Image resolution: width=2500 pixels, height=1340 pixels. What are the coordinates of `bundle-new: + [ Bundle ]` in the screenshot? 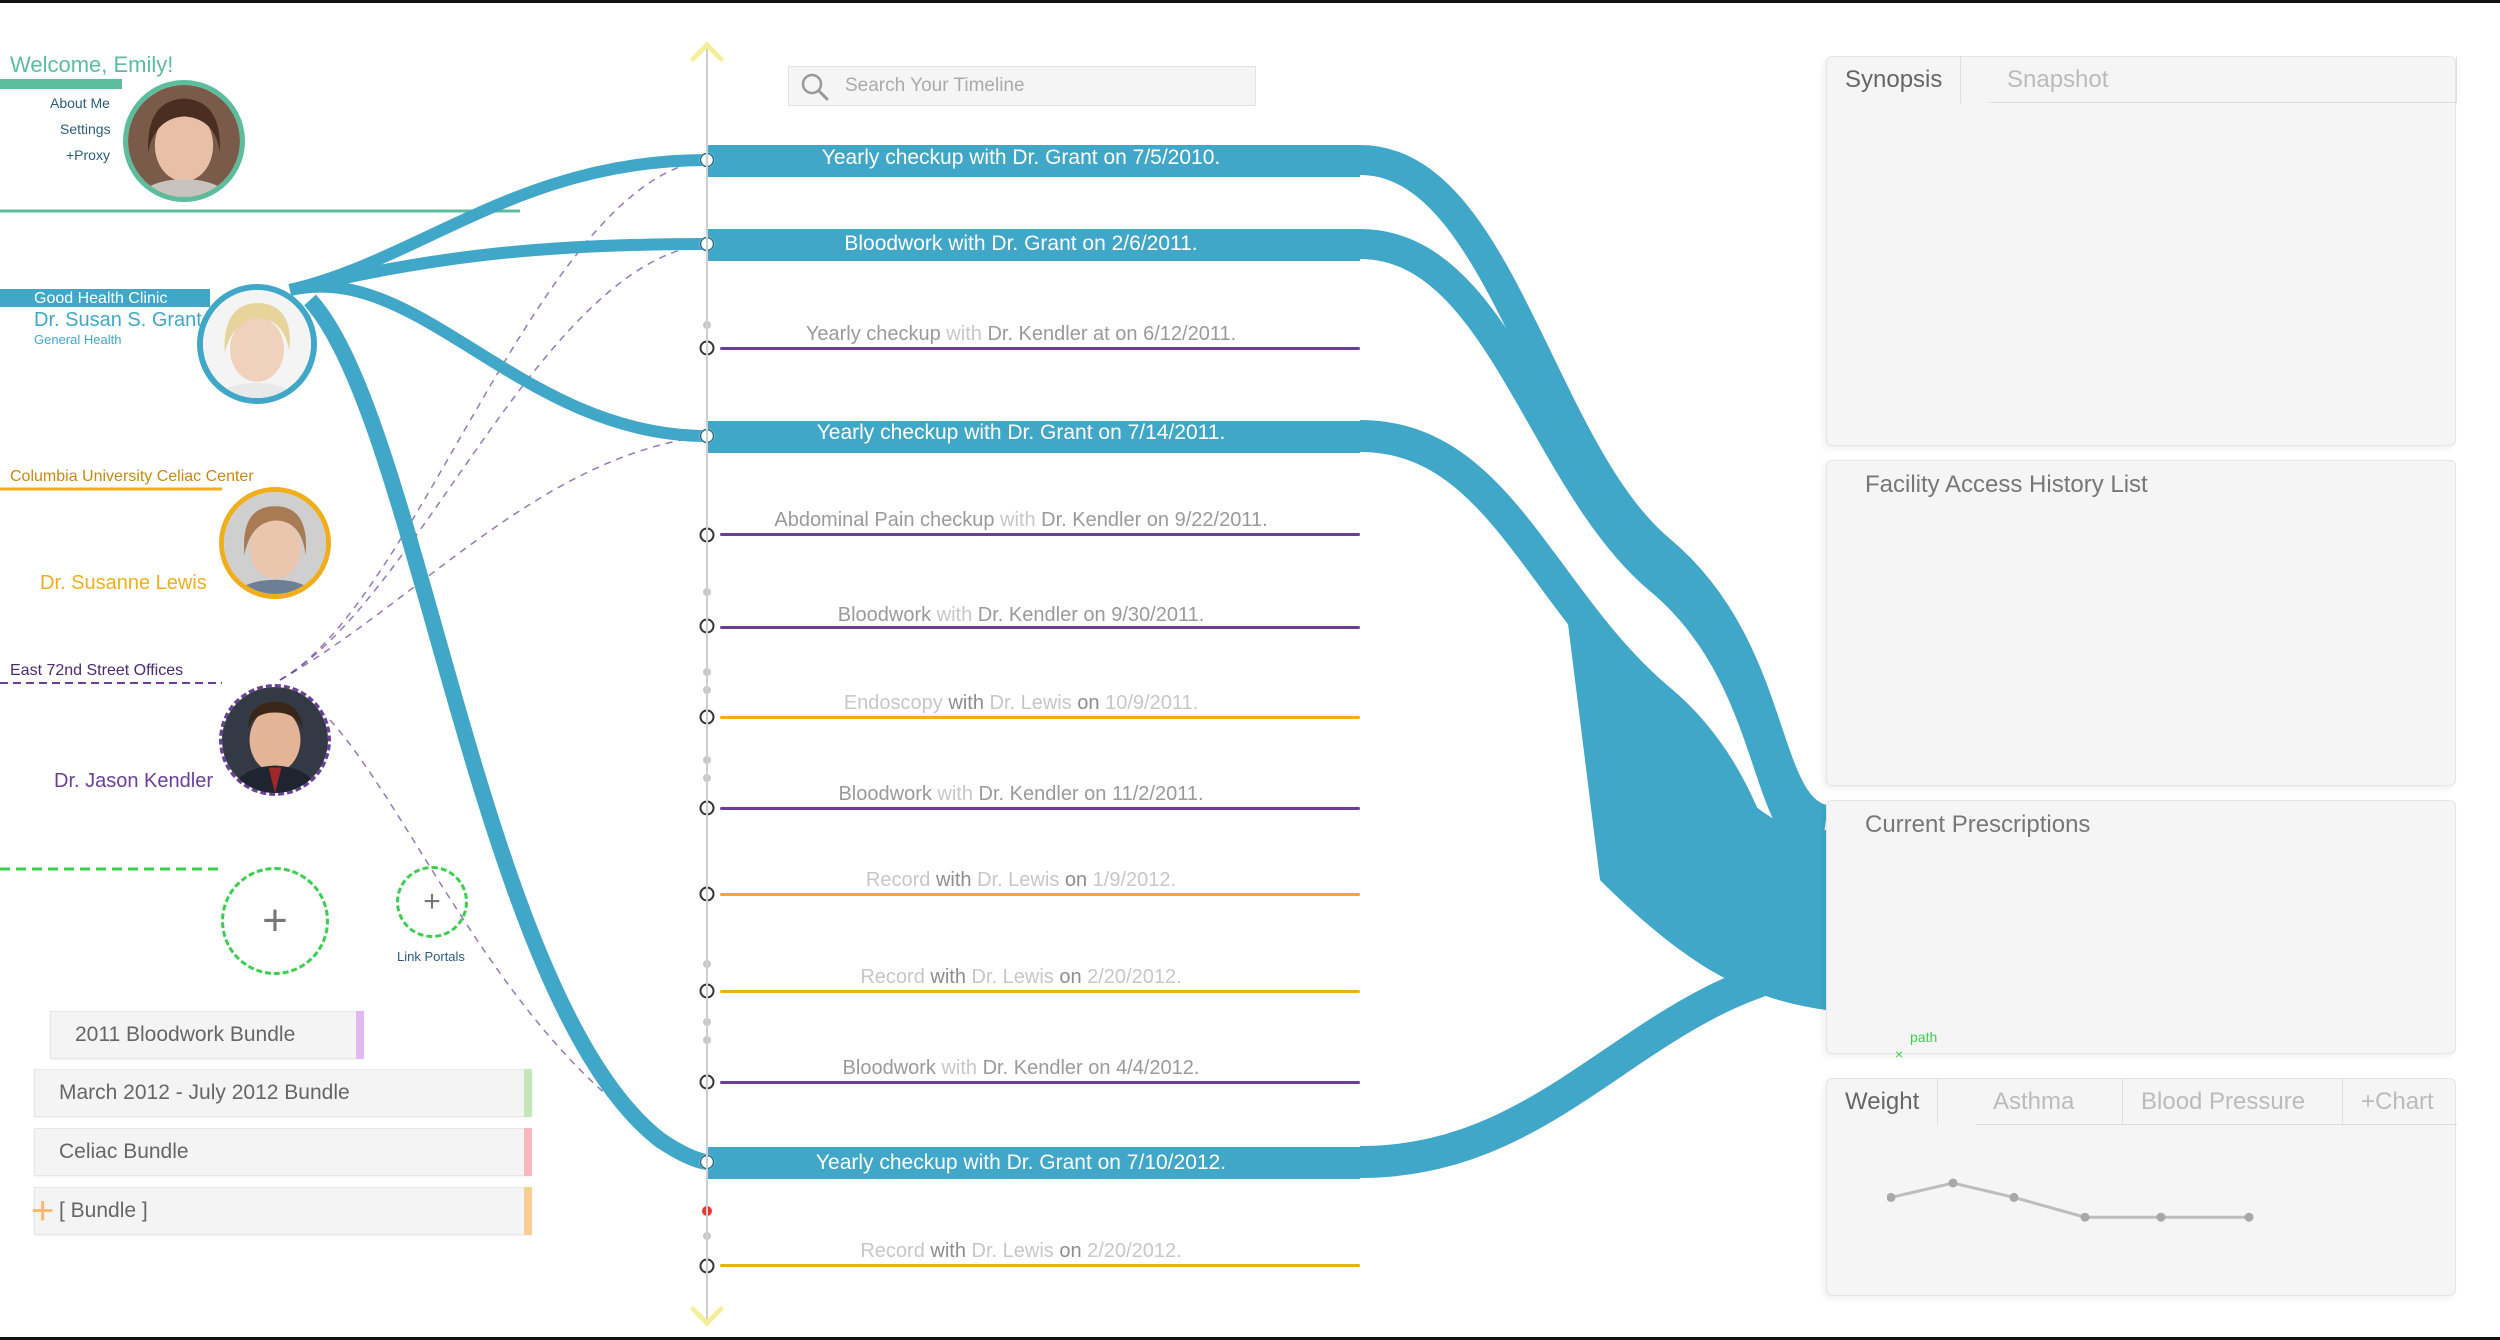 It's located at (281, 1211).